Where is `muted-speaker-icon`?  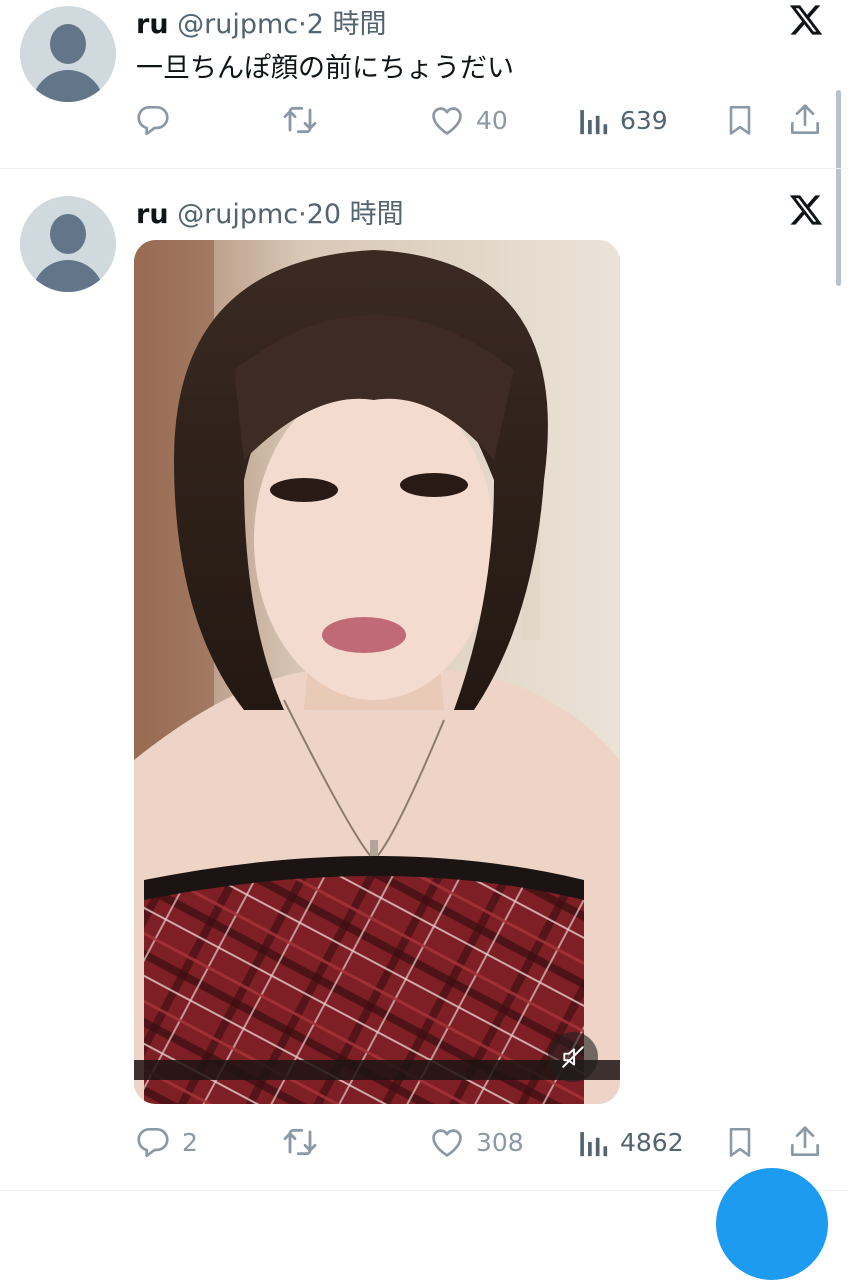 muted-speaker-icon is located at coordinates (573, 1057).